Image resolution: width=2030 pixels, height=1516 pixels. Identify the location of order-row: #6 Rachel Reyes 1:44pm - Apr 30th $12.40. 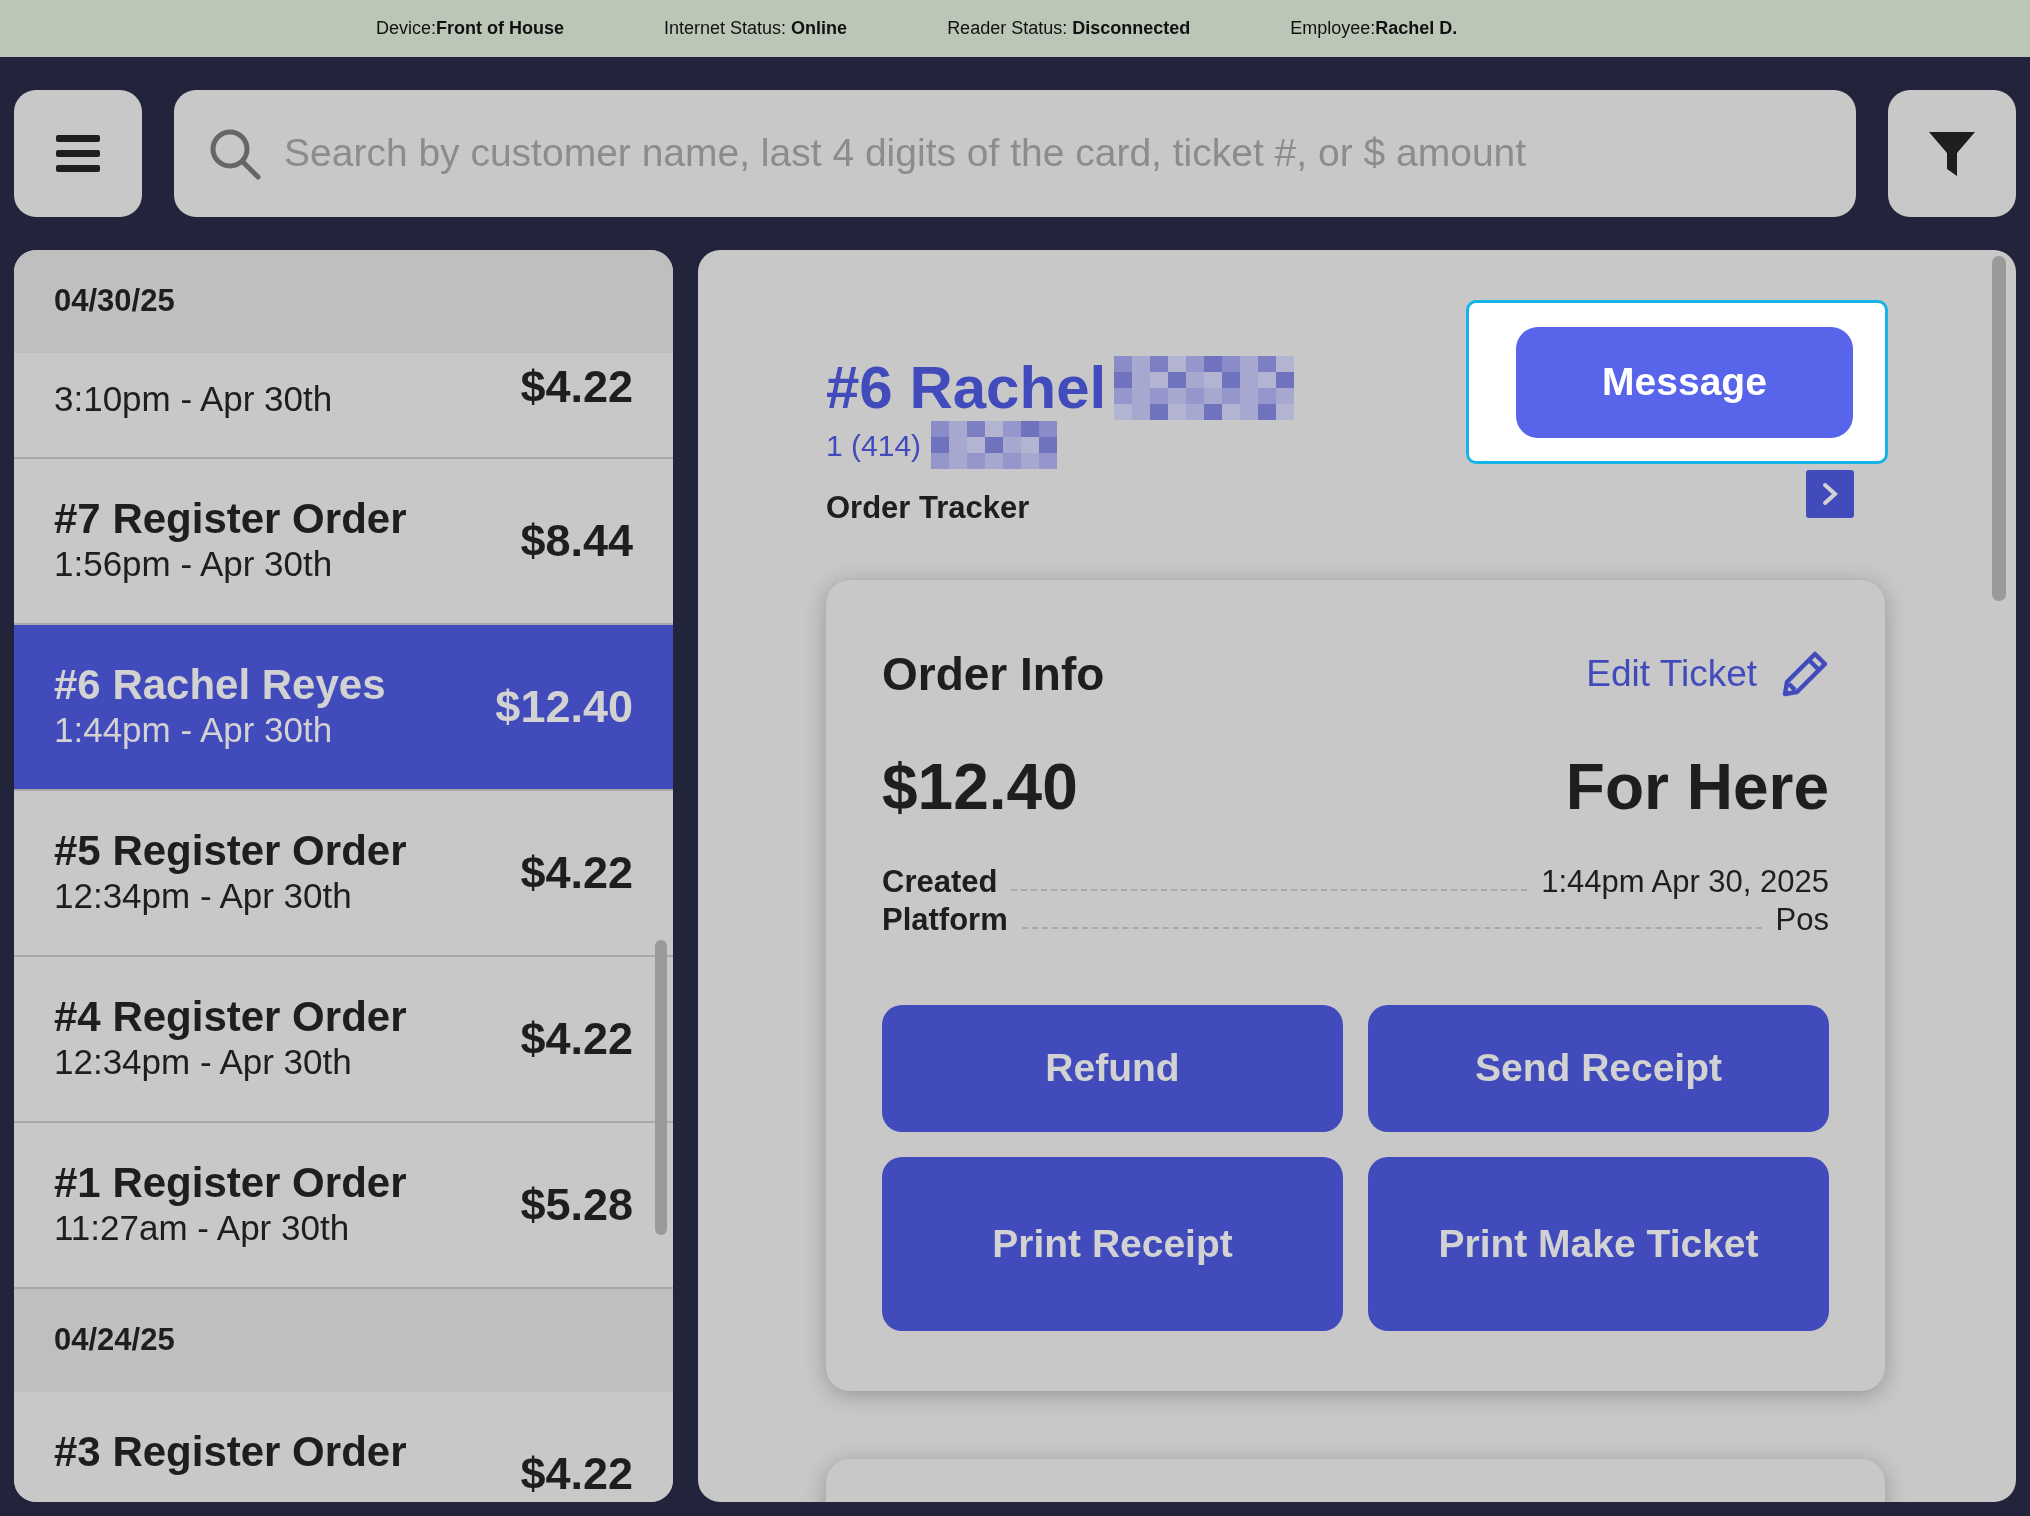
(343, 708).